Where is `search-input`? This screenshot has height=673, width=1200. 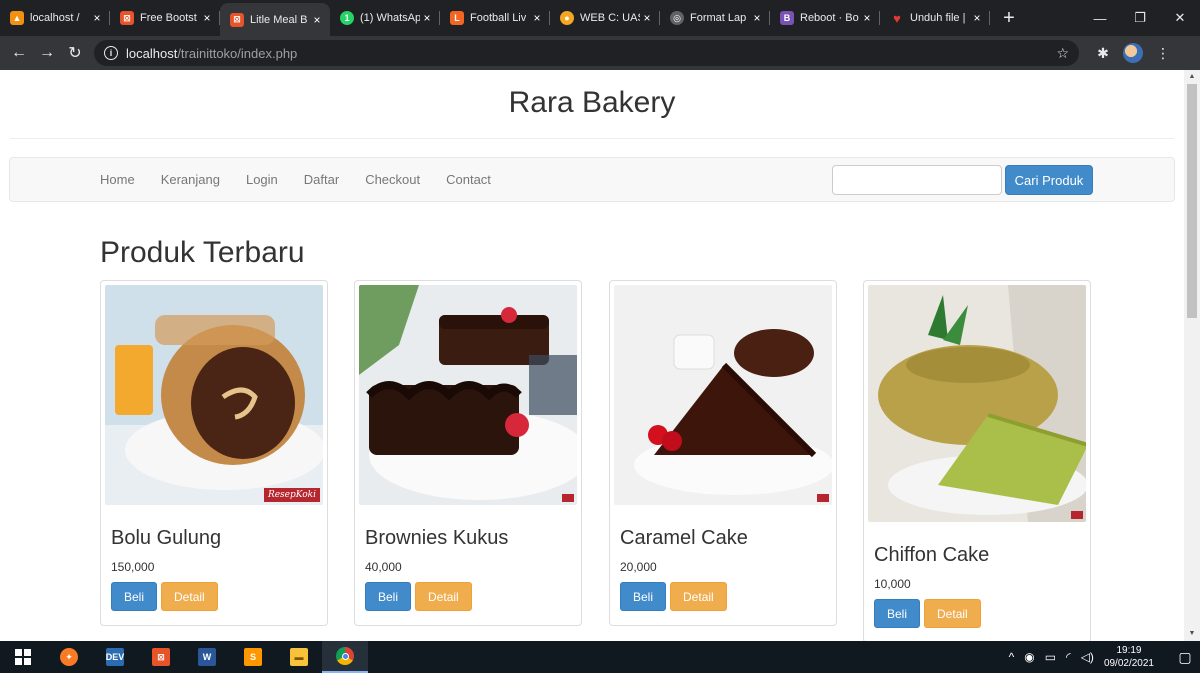
search-input is located at coordinates (917, 180).